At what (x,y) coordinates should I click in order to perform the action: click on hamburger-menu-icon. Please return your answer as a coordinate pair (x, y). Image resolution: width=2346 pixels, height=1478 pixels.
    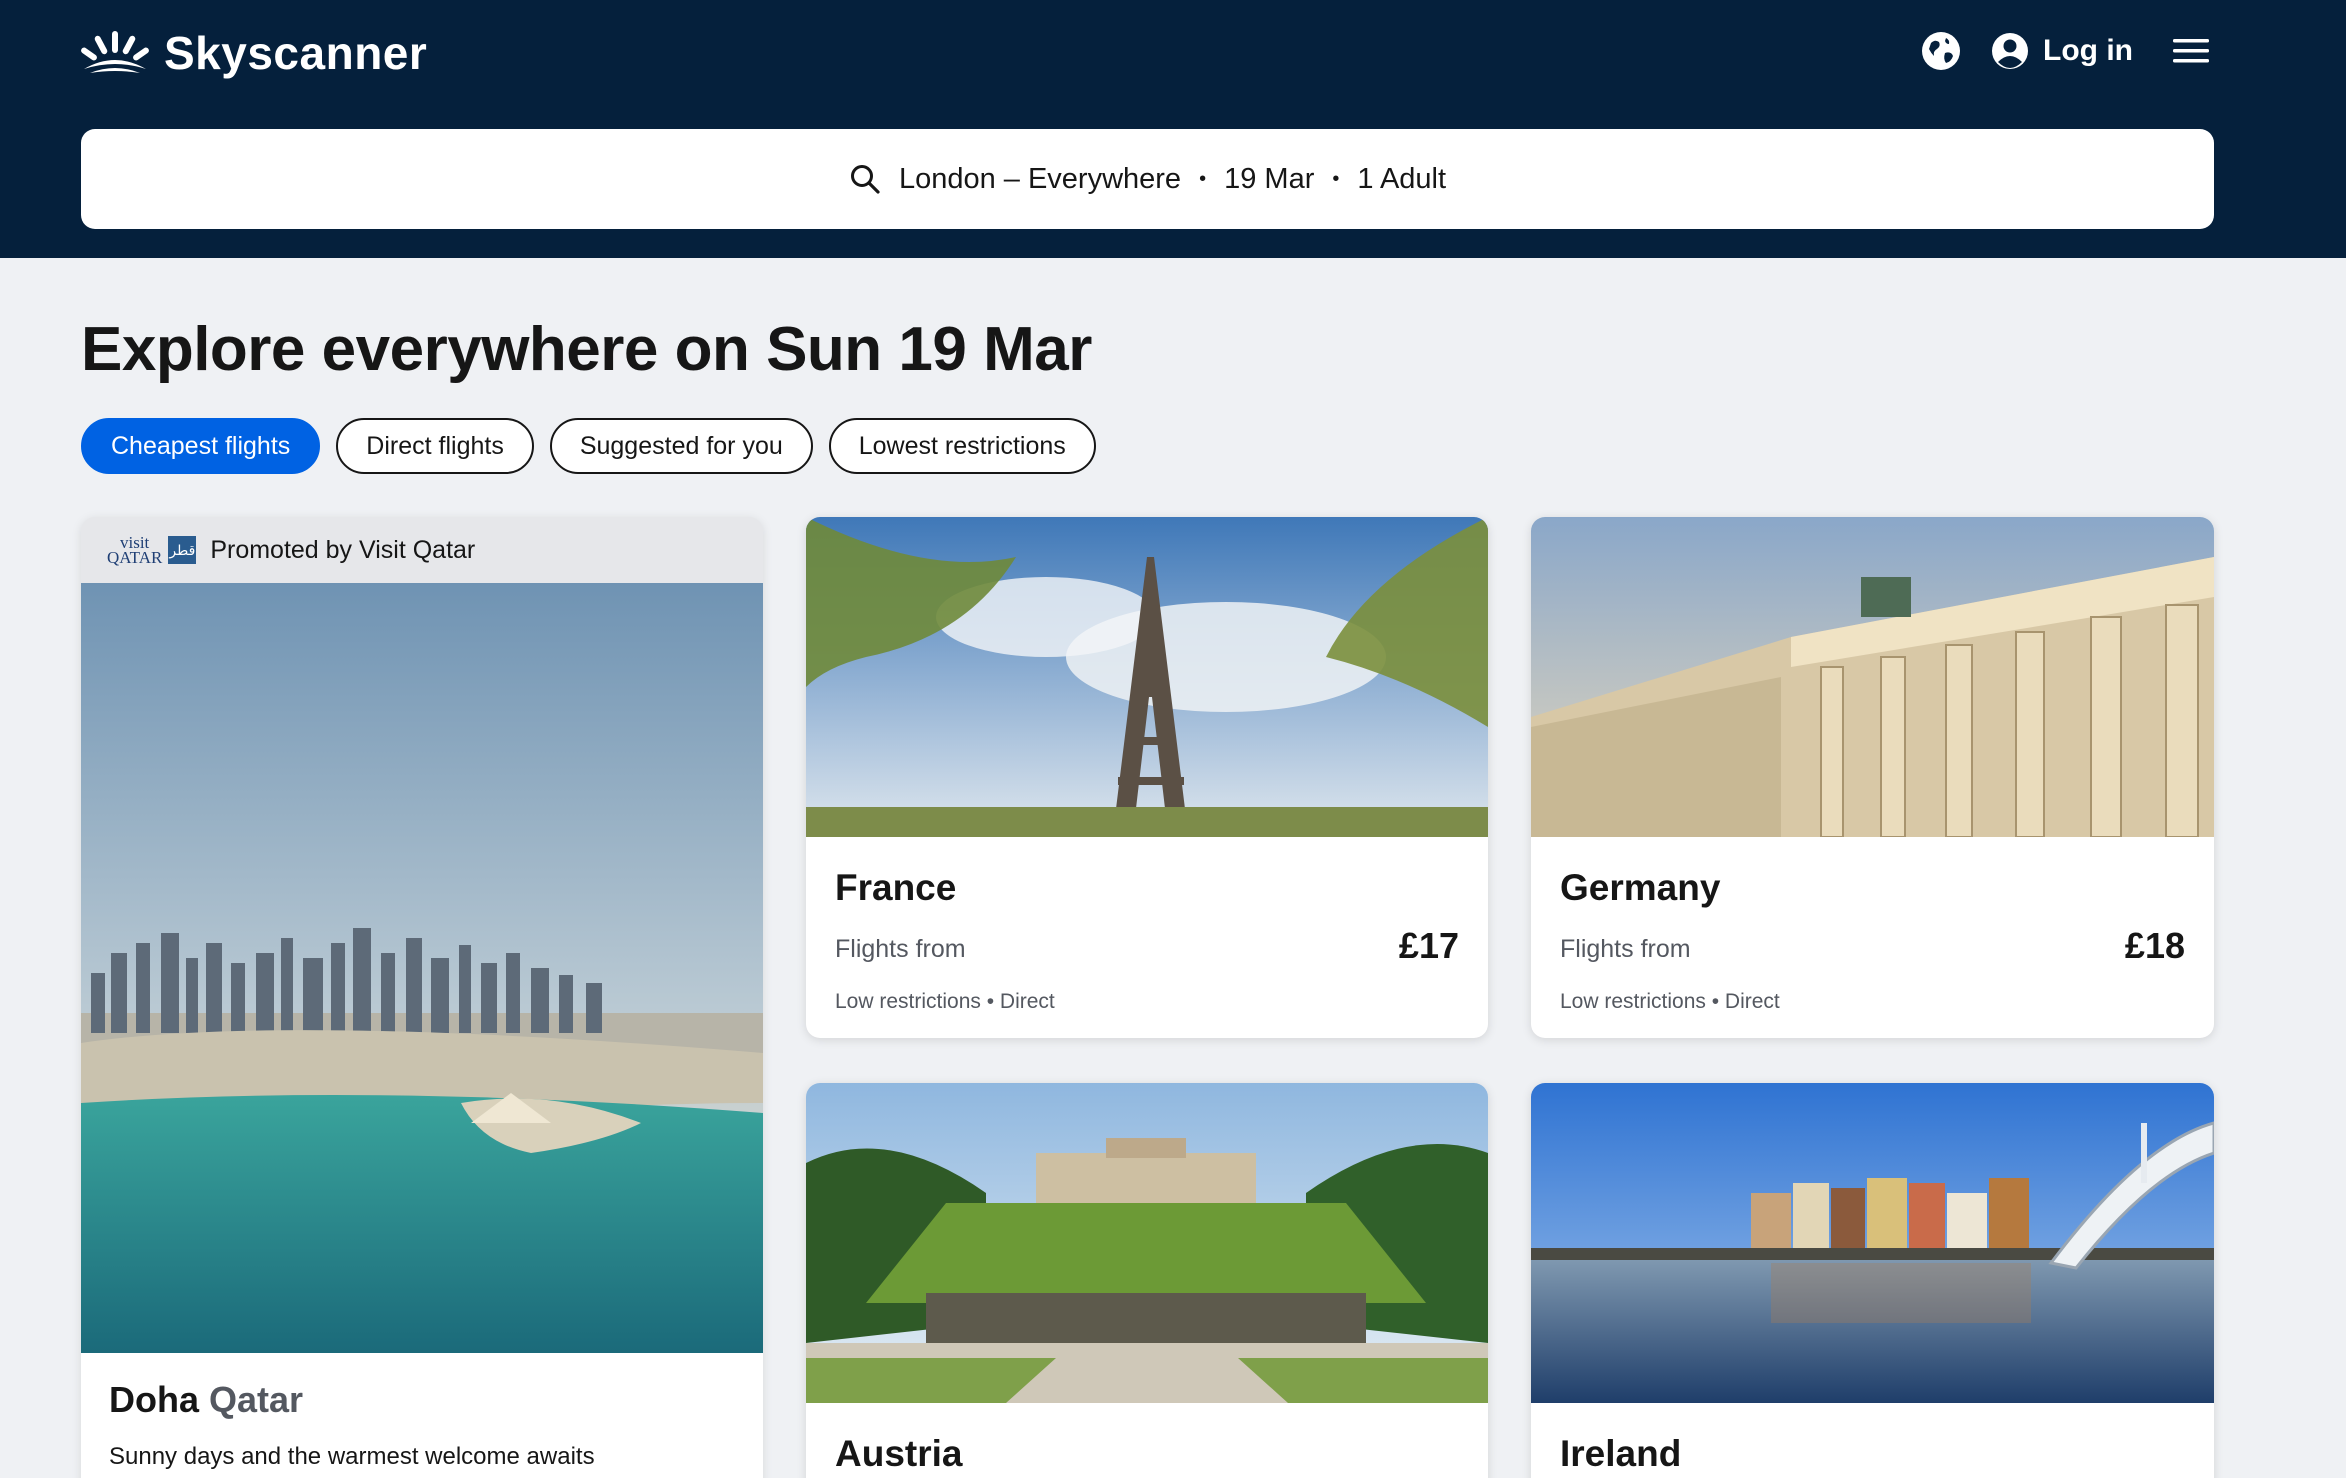
    Looking at the image, I should click on (2191, 51).